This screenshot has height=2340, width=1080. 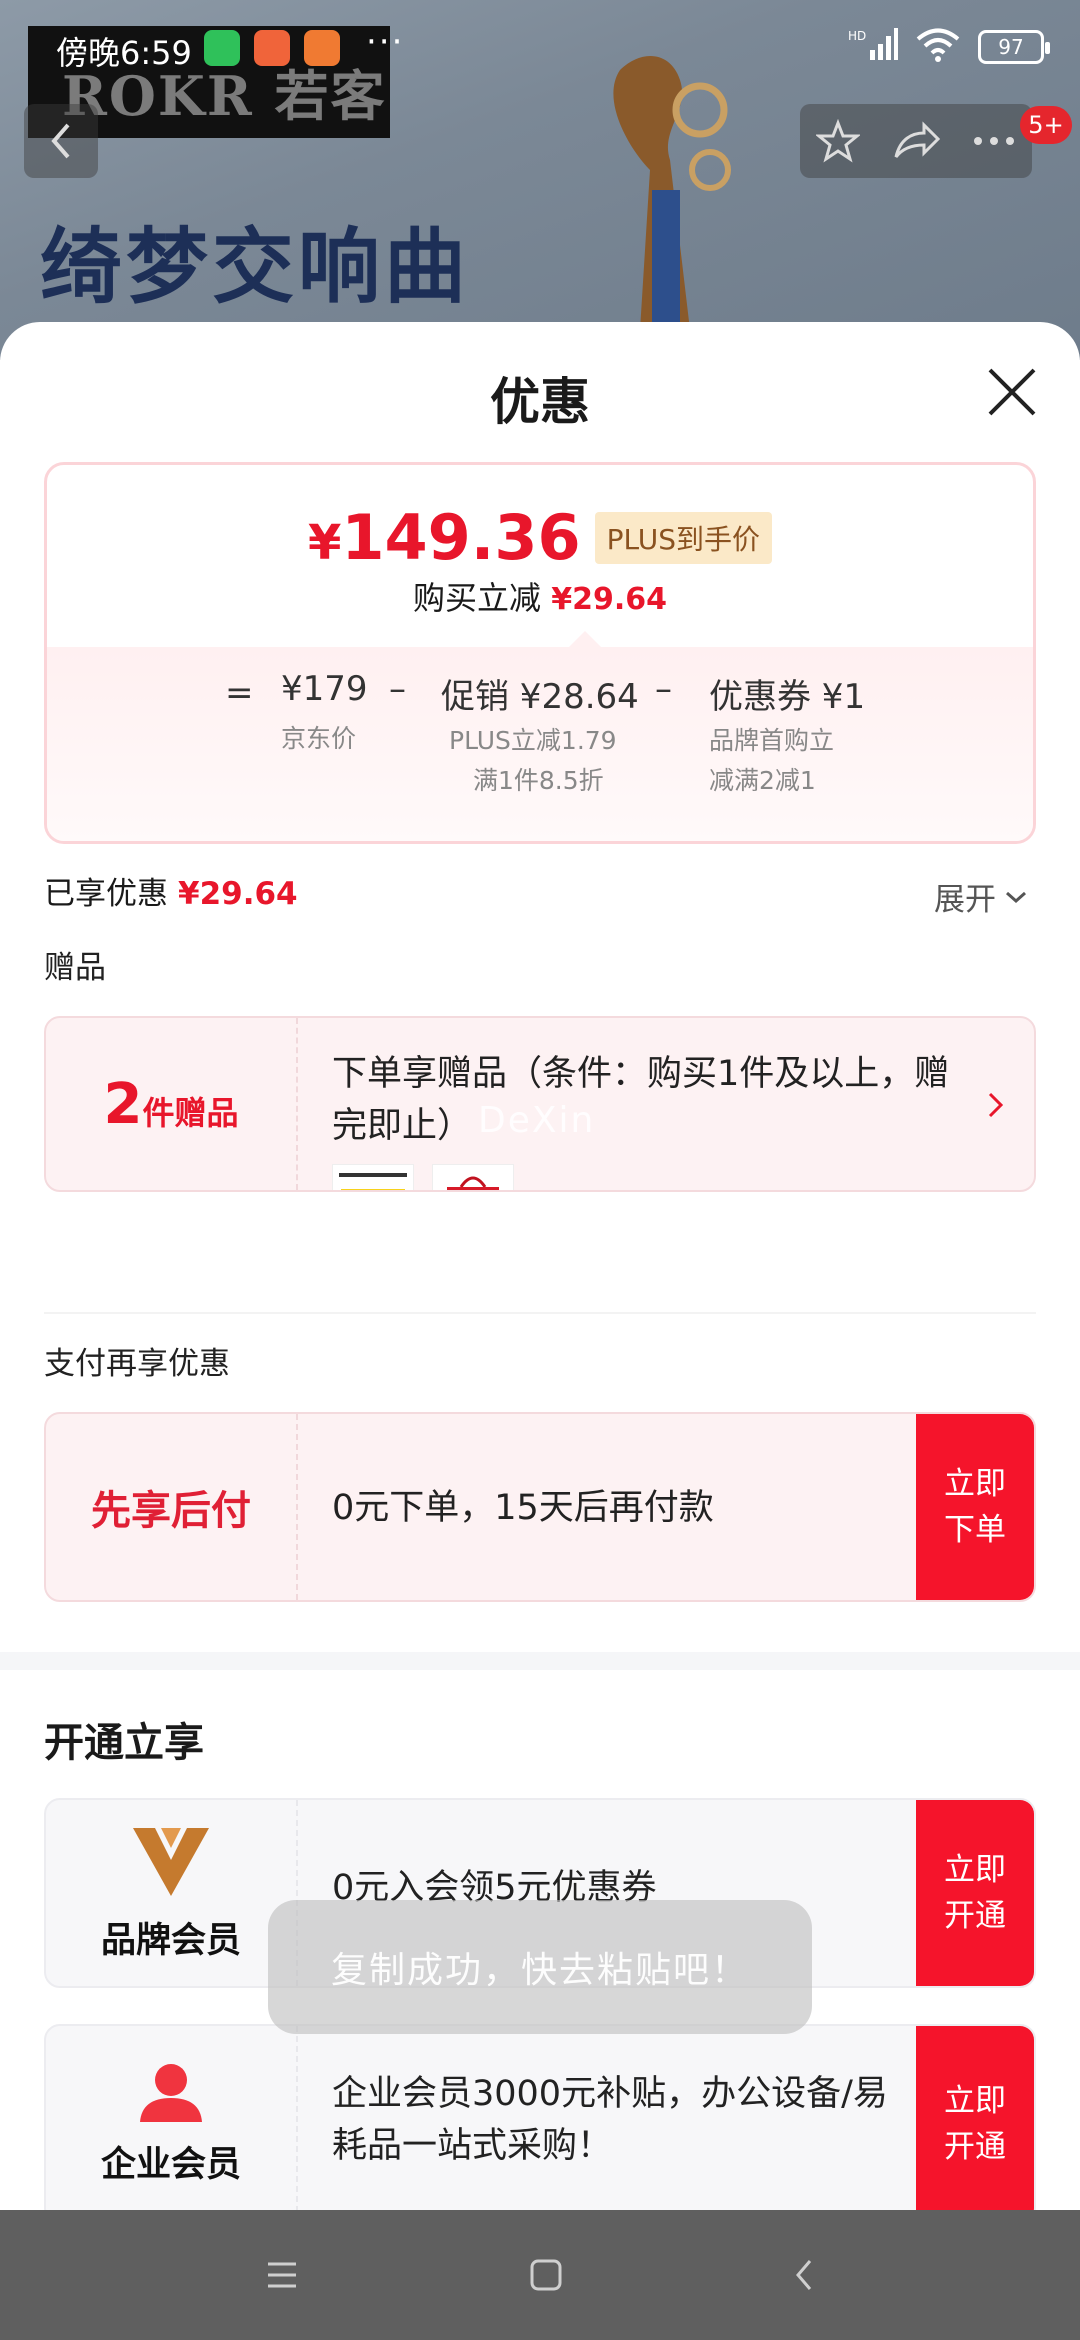 I want to click on enterprise-member-cell: 企业会员, so click(x=172, y=2118).